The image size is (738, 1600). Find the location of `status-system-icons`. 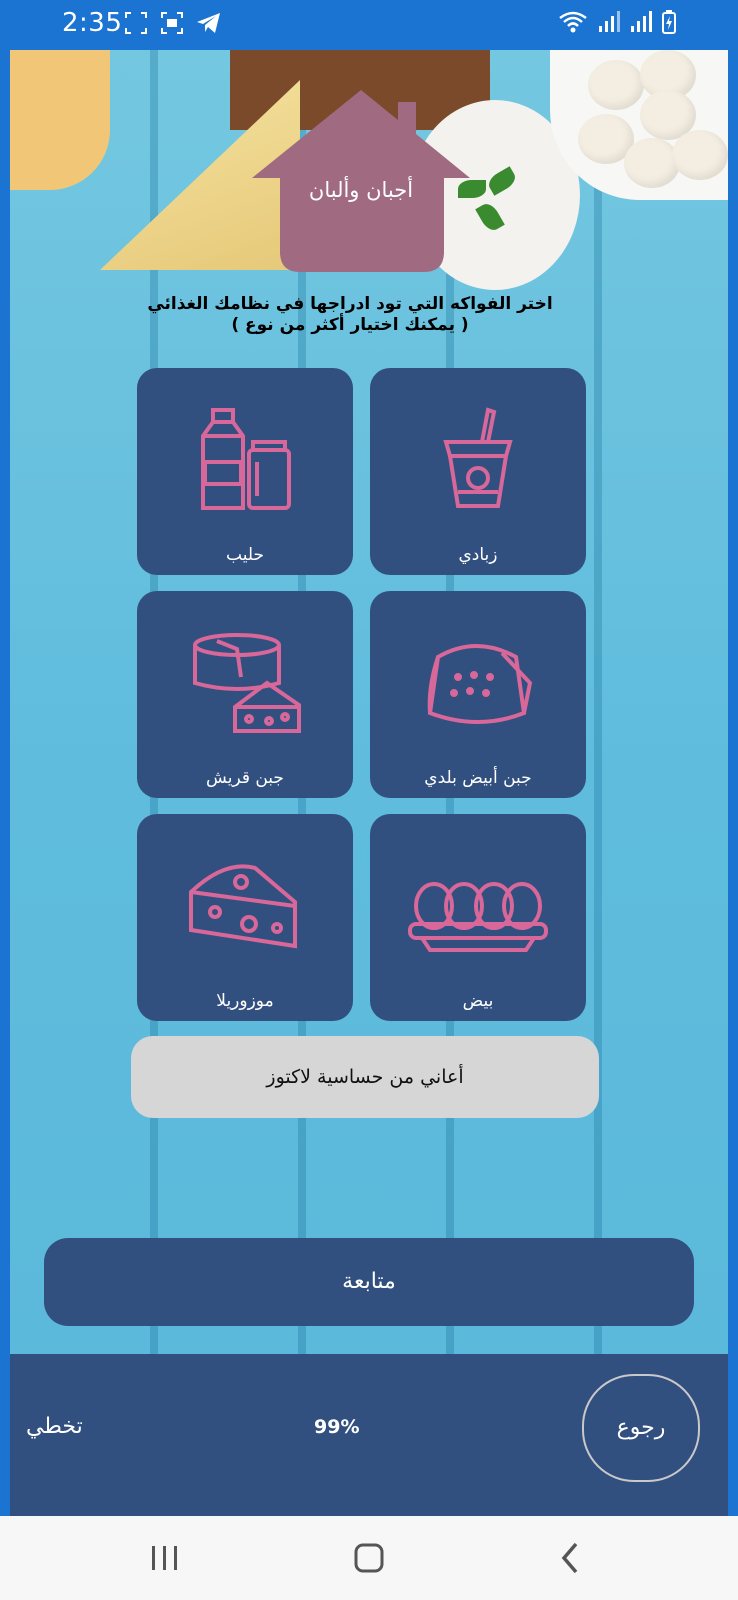

status-system-icons is located at coordinates (617, 22).